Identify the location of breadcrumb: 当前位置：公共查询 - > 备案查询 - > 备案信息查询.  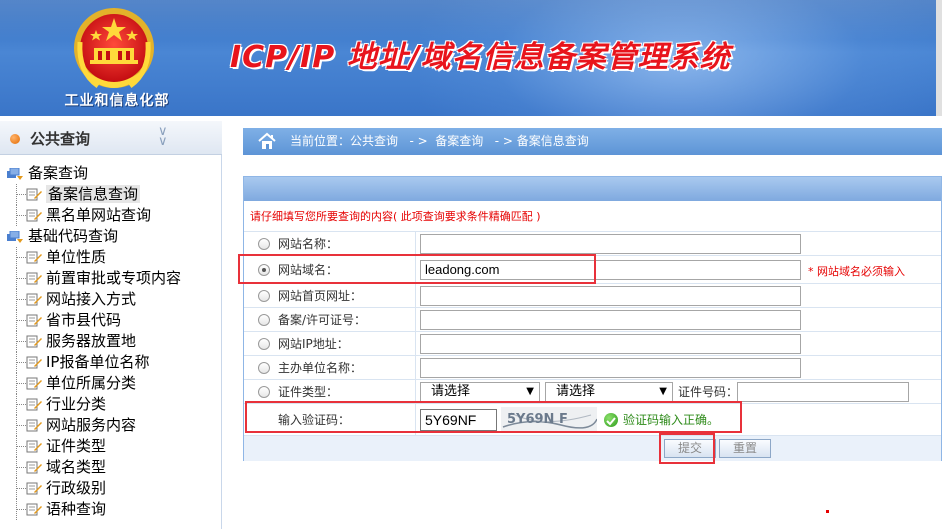
(592, 141).